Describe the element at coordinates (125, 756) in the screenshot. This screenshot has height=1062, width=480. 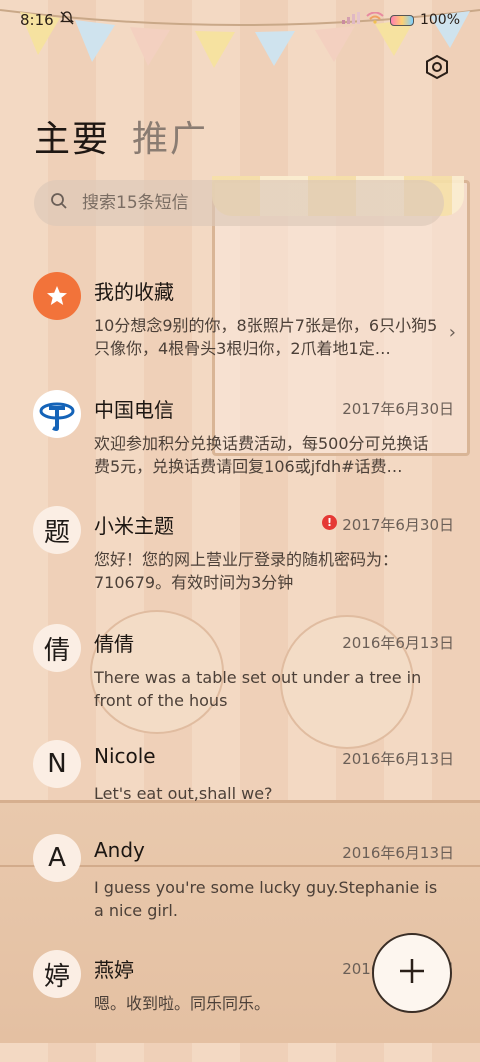
I see `conversation-name: Nicole` at that location.